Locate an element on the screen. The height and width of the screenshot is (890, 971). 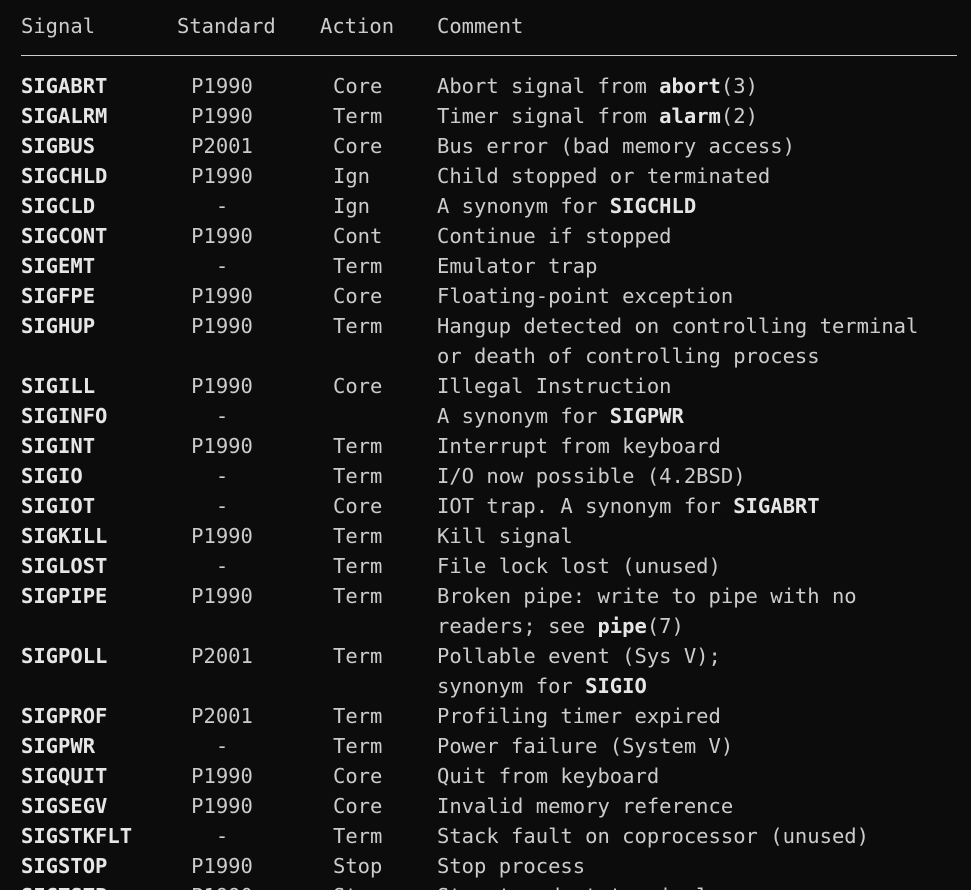
comment-text: (7) is located at coordinates (665, 626).